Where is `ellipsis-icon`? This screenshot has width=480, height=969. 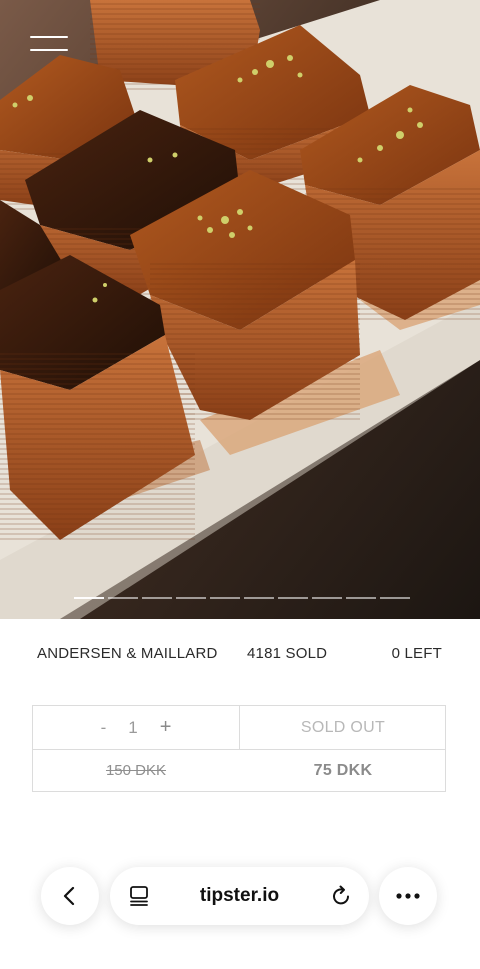
ellipsis-icon is located at coordinates (408, 896).